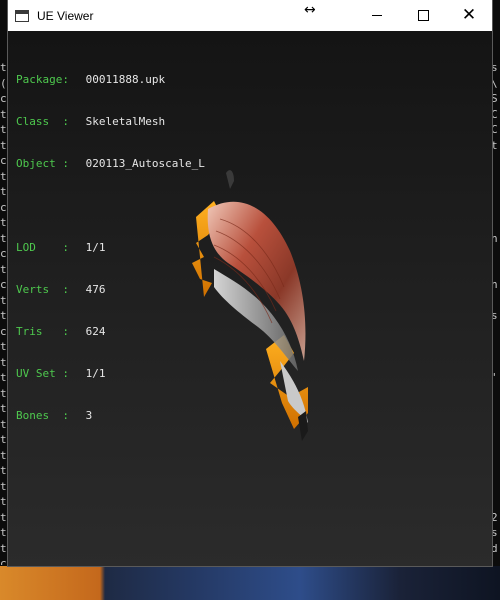 The width and height of the screenshot is (500, 600). I want to click on info-value-package: 00011888.upk, so click(125, 79).